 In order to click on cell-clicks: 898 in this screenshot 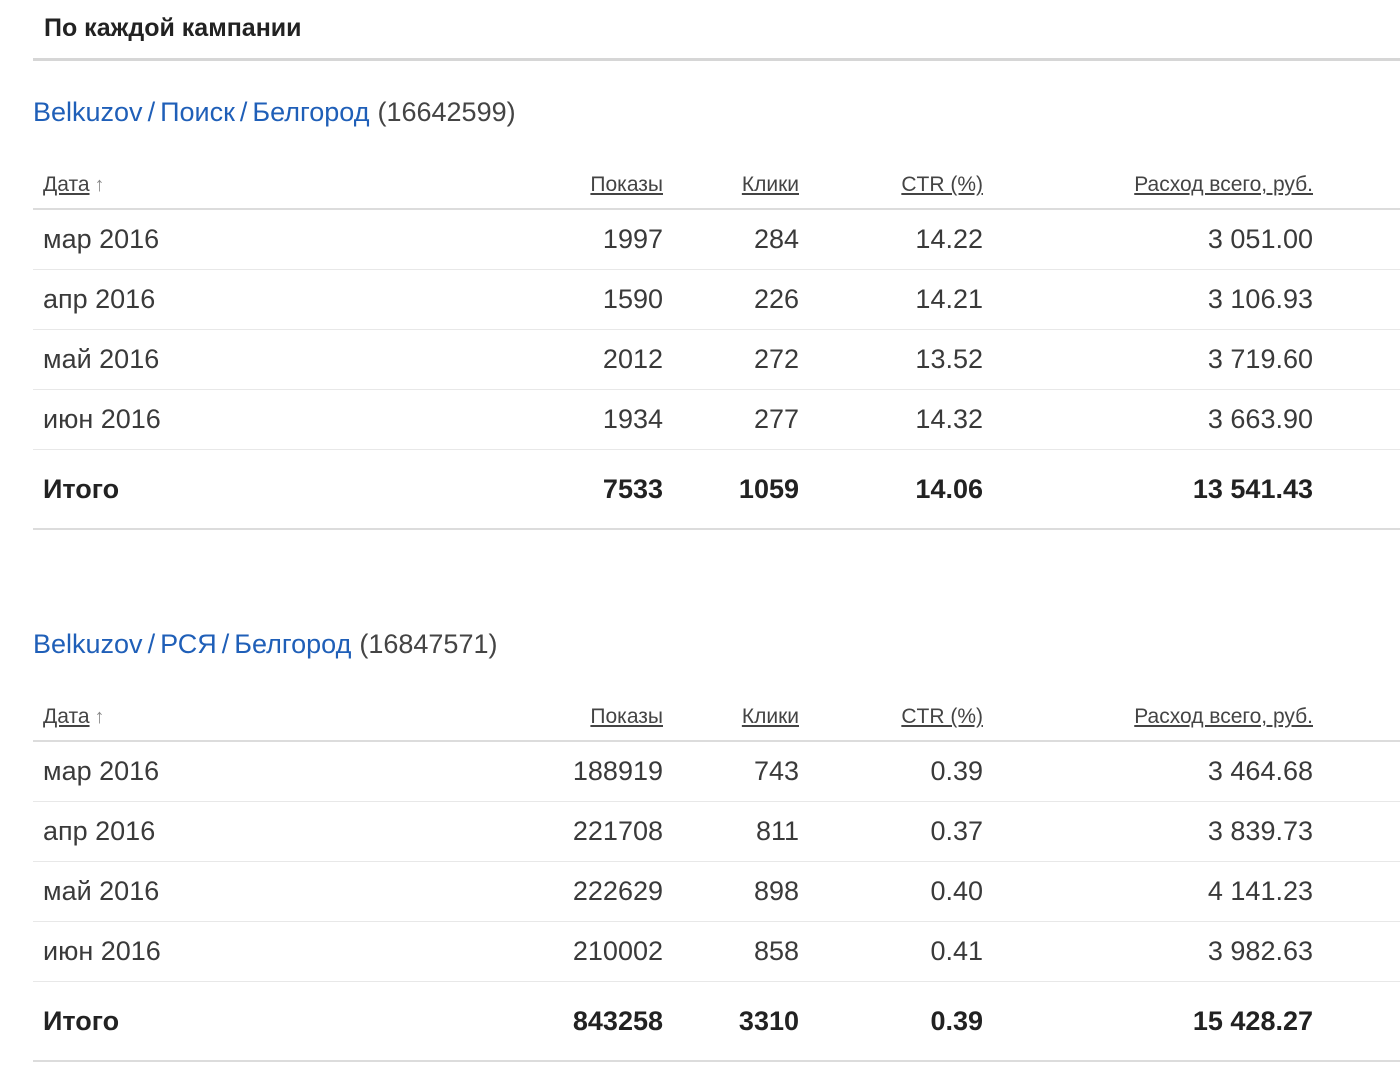, I will do `click(731, 891)`.